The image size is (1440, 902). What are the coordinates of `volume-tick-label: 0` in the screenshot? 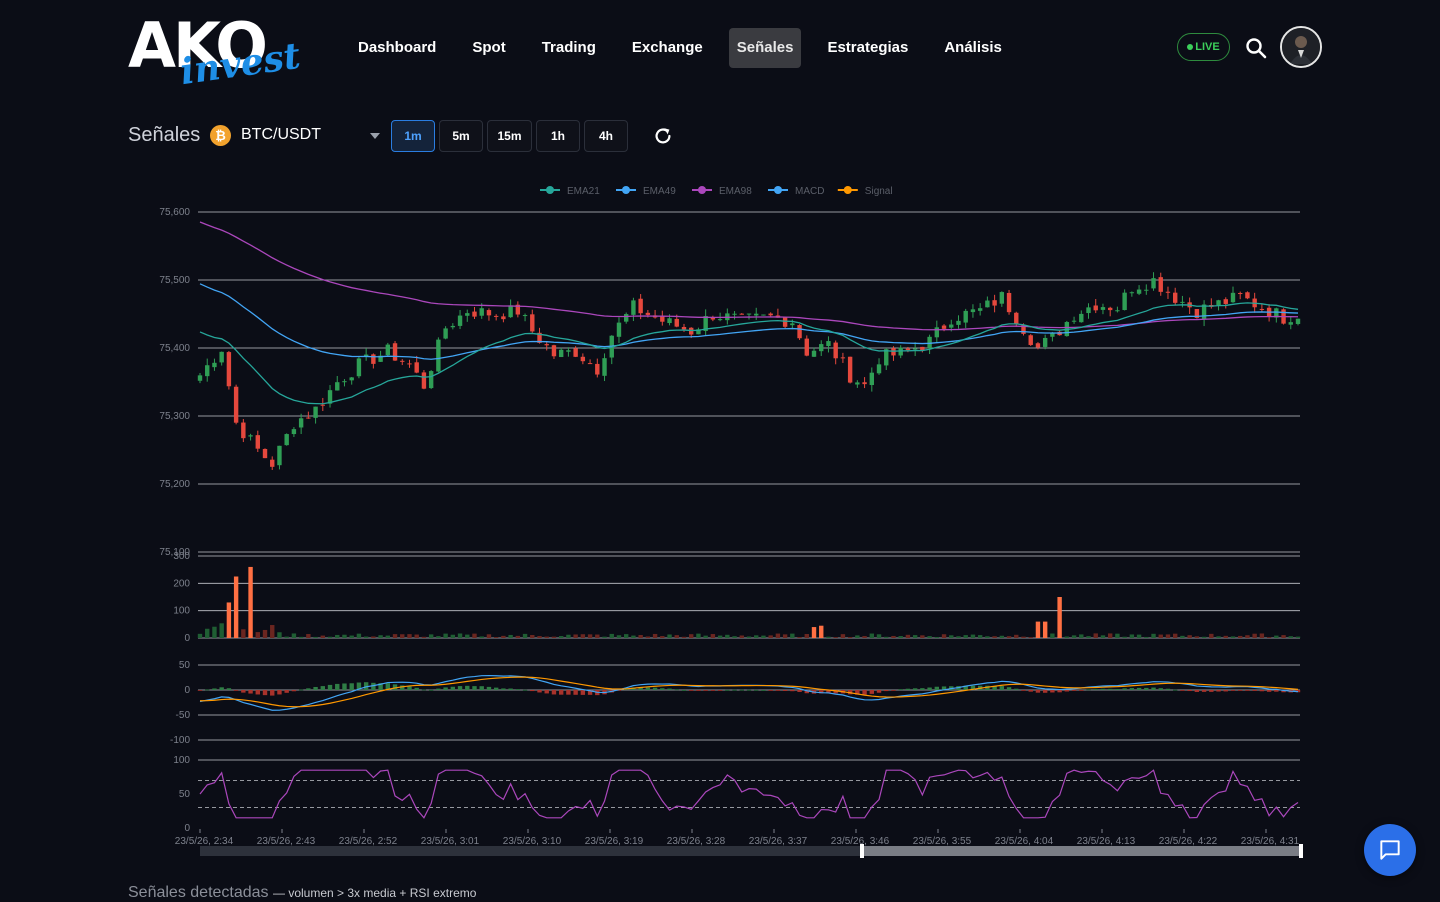 It's located at (187, 638).